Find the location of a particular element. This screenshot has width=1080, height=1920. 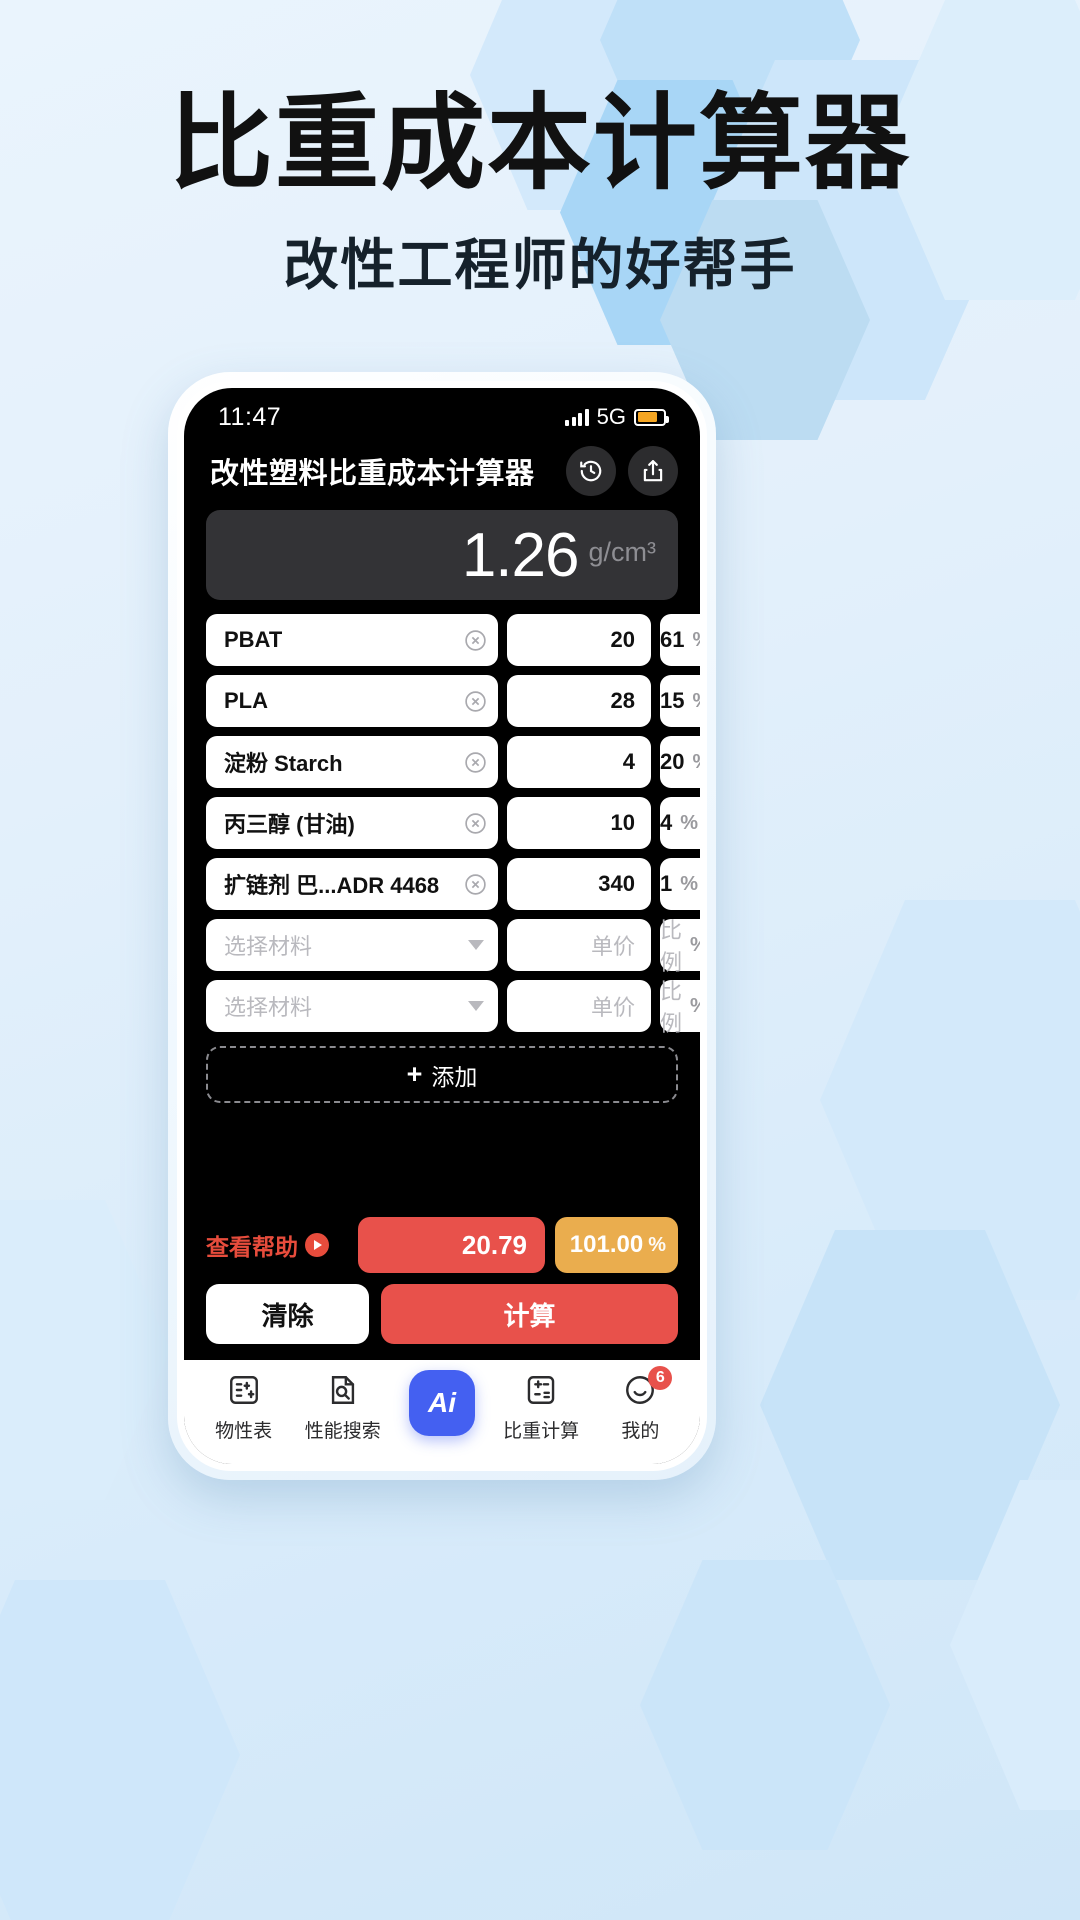

material-percent-input: 4 % is located at coordinates (680, 823).